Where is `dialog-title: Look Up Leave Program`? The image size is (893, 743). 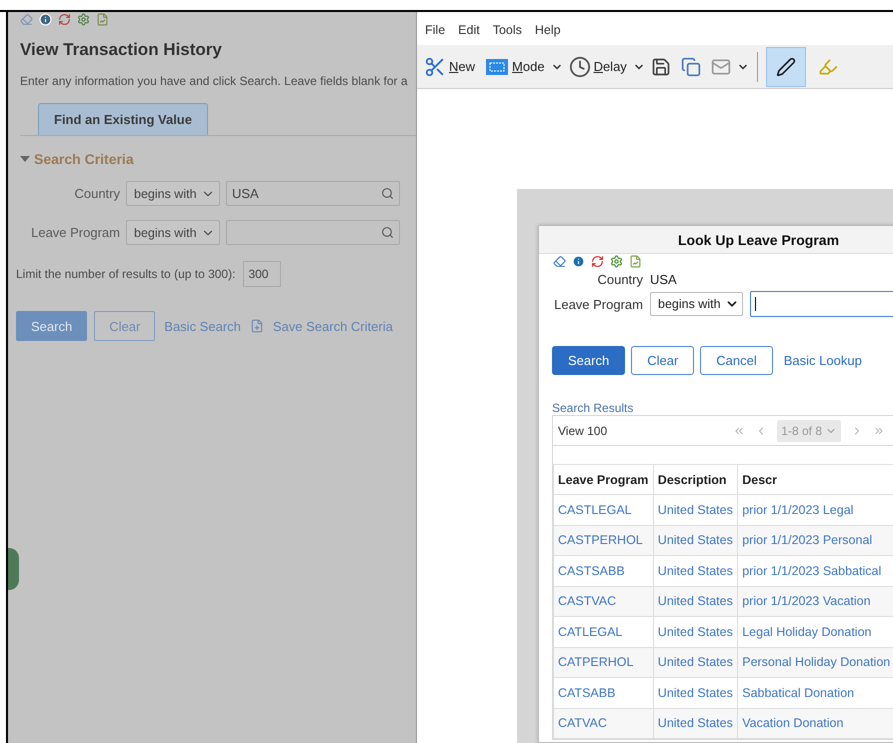
dialog-title: Look Up Leave Program is located at coordinates (716, 240).